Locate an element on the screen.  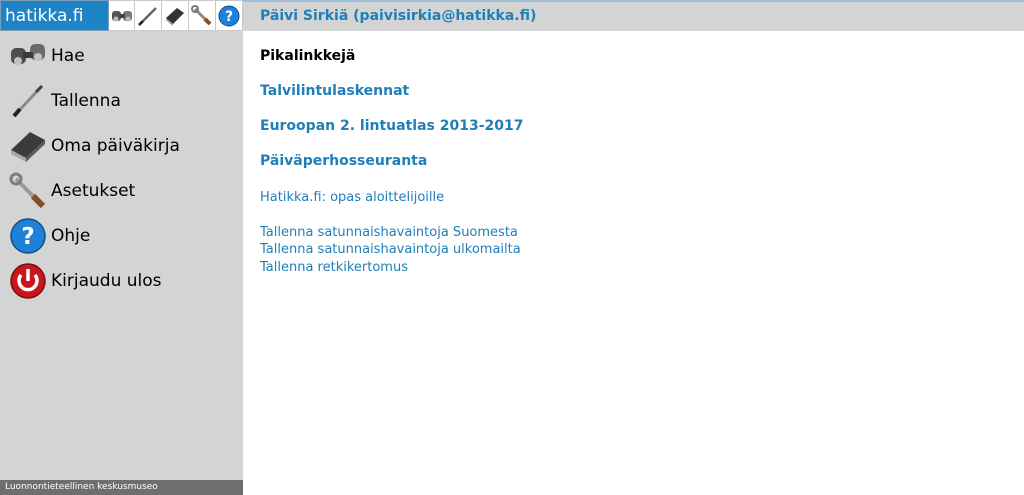
user-name: Päivi Sirkiä (paivisirkia@hatikka.fi) is located at coordinates (398, 16).